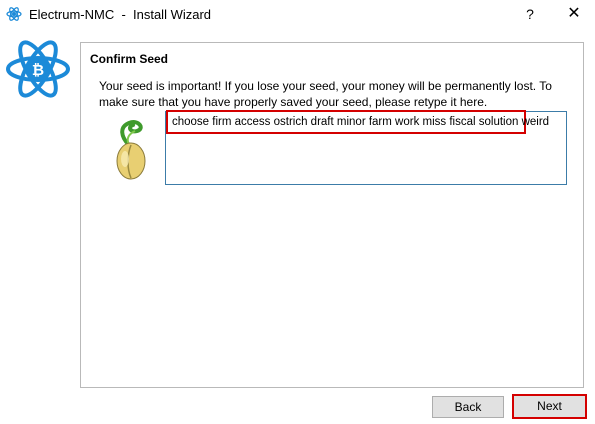 This screenshot has width=595, height=424. What do you see at coordinates (120, 14) in the screenshot?
I see `window-title: Electrum-NMC - Install Wizard` at bounding box center [120, 14].